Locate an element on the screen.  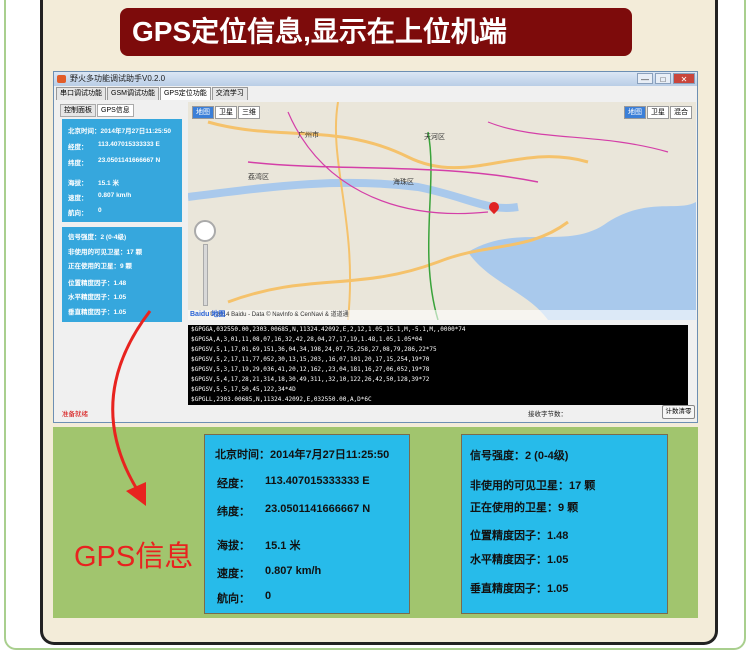
vdop-label: 垂直精度因子： is located at coordinates (508, 589).